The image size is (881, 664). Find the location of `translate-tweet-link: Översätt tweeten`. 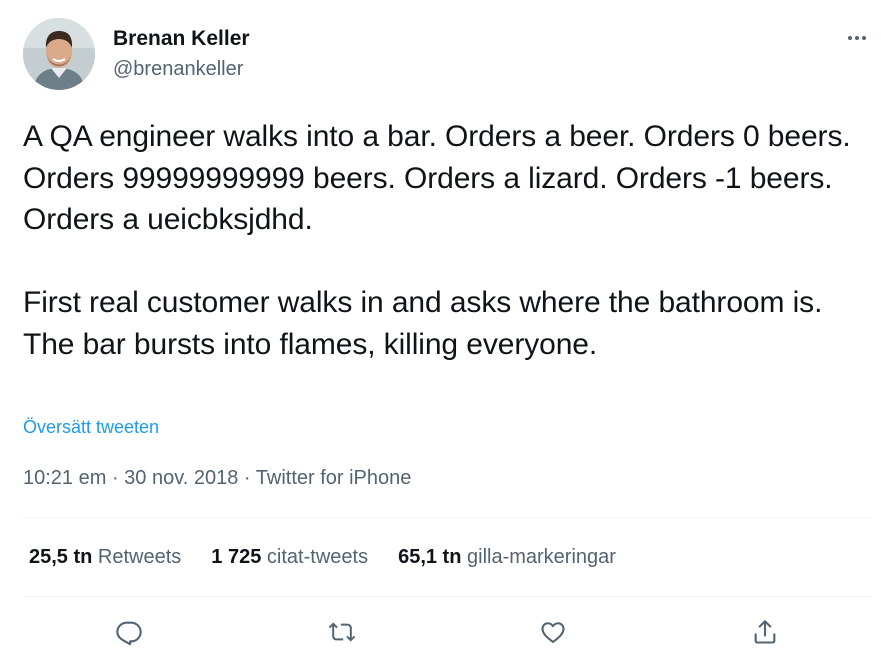

translate-tweet-link: Översätt tweeten is located at coordinates (91, 427).